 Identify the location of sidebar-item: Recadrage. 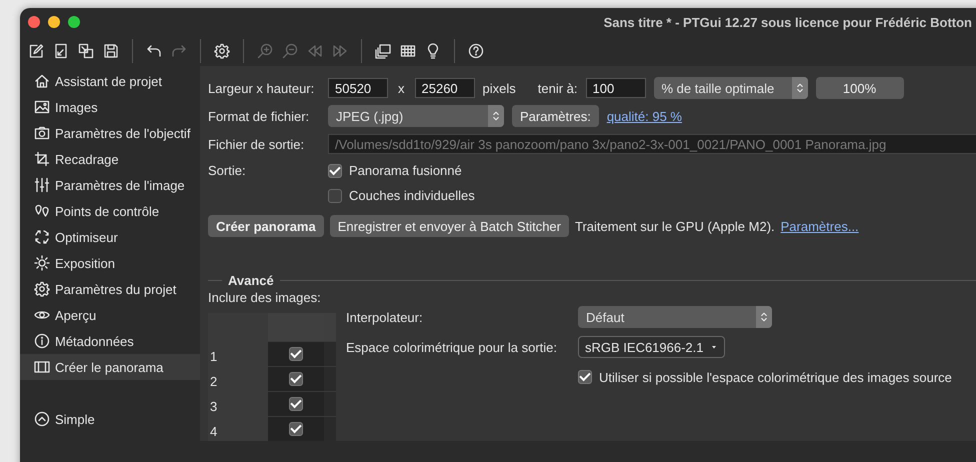
(110, 159).